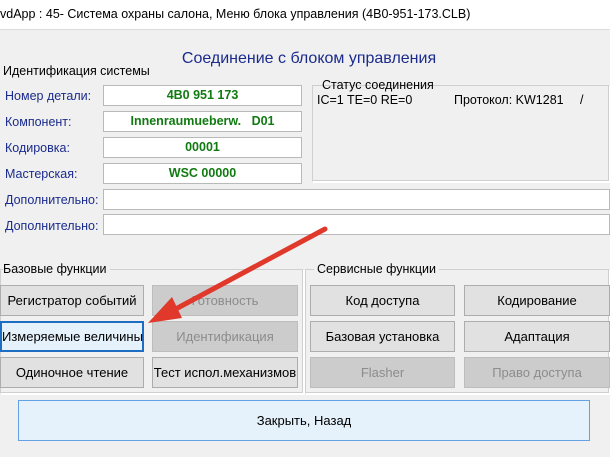  Describe the element at coordinates (582, 100) in the screenshot. I see `activity-indicator: /` at that location.